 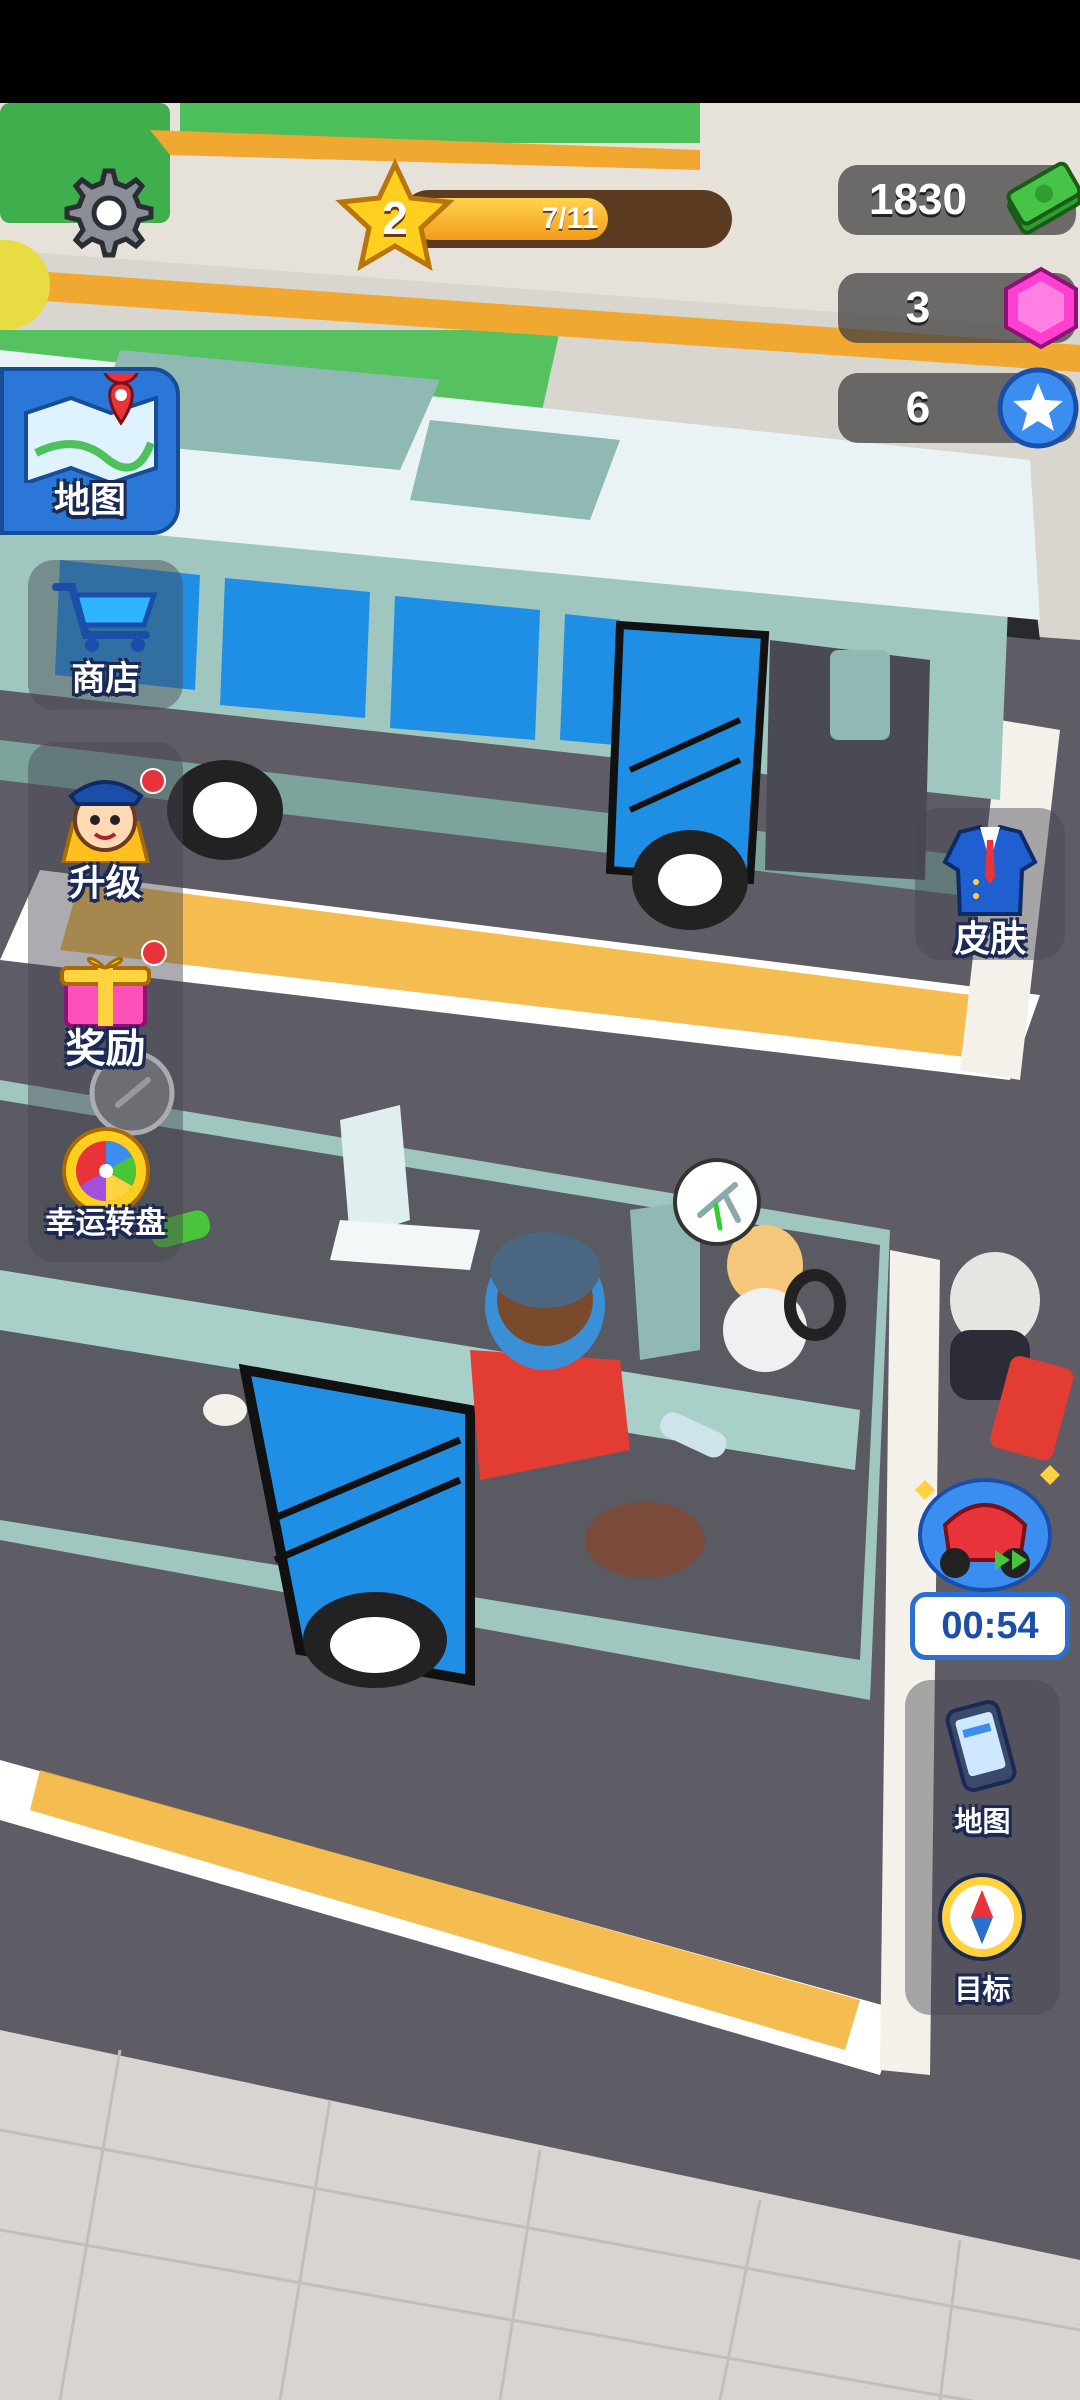 What do you see at coordinates (982, 1821) in the screenshot?
I see `phone-map-label: 地图` at bounding box center [982, 1821].